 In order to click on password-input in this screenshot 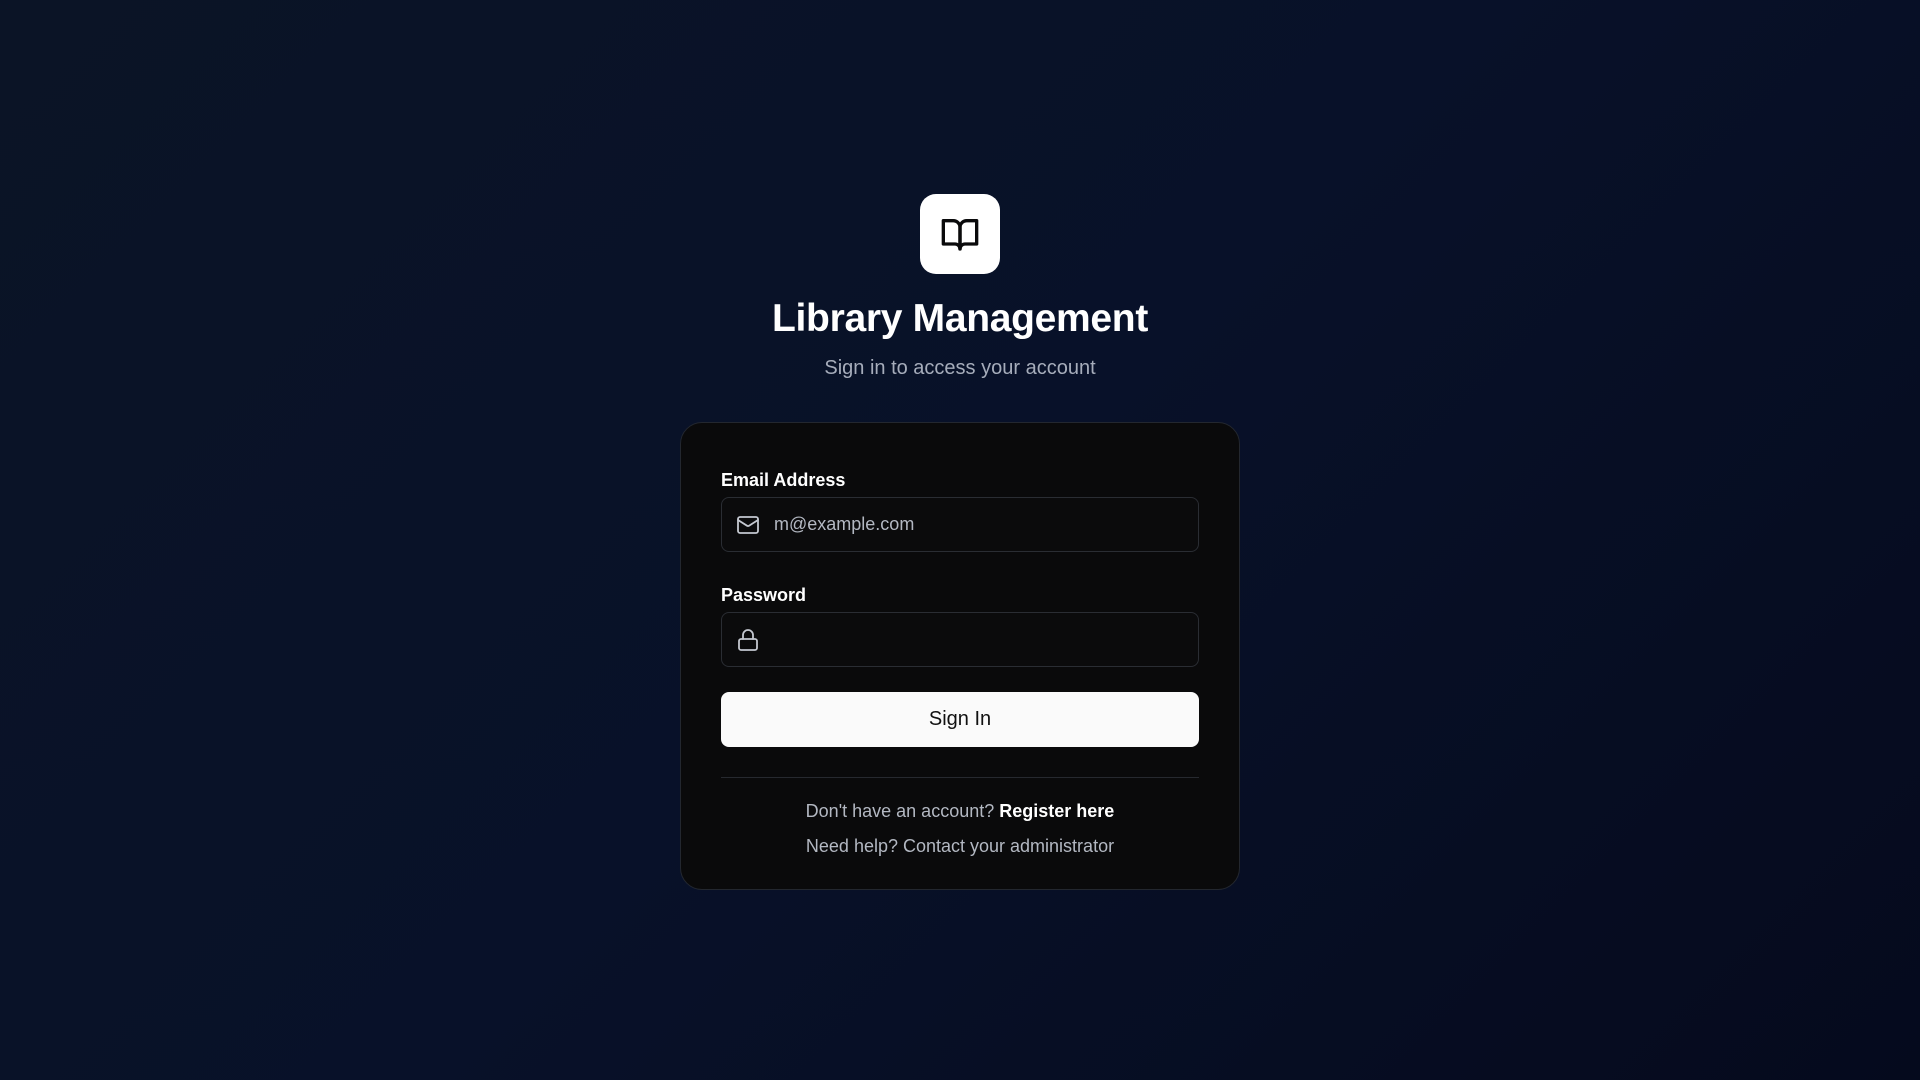, I will do `click(979, 639)`.